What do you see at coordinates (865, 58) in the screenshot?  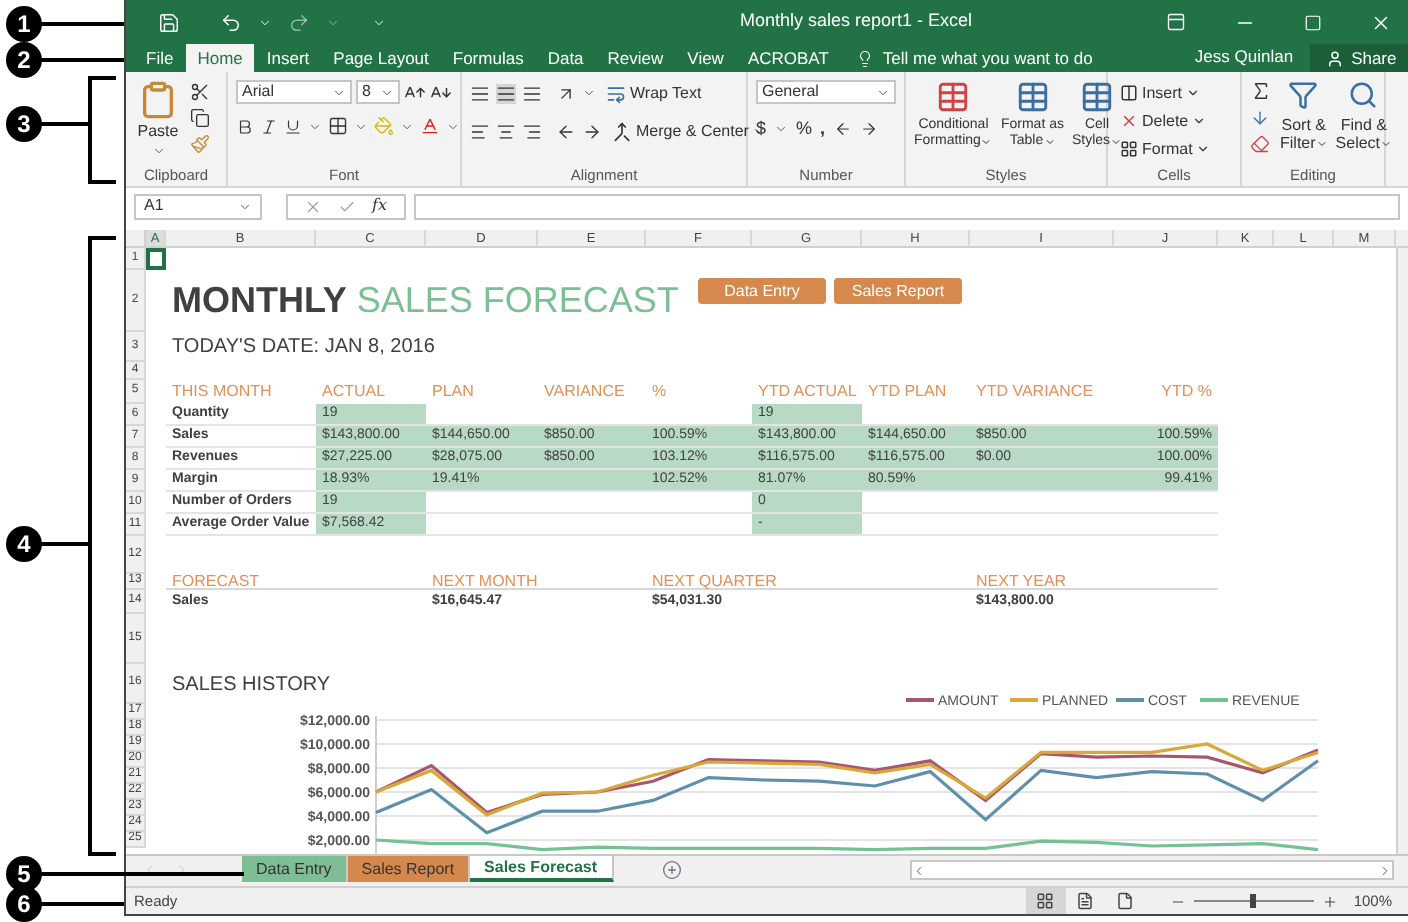 I see `lightbulb-icon` at bounding box center [865, 58].